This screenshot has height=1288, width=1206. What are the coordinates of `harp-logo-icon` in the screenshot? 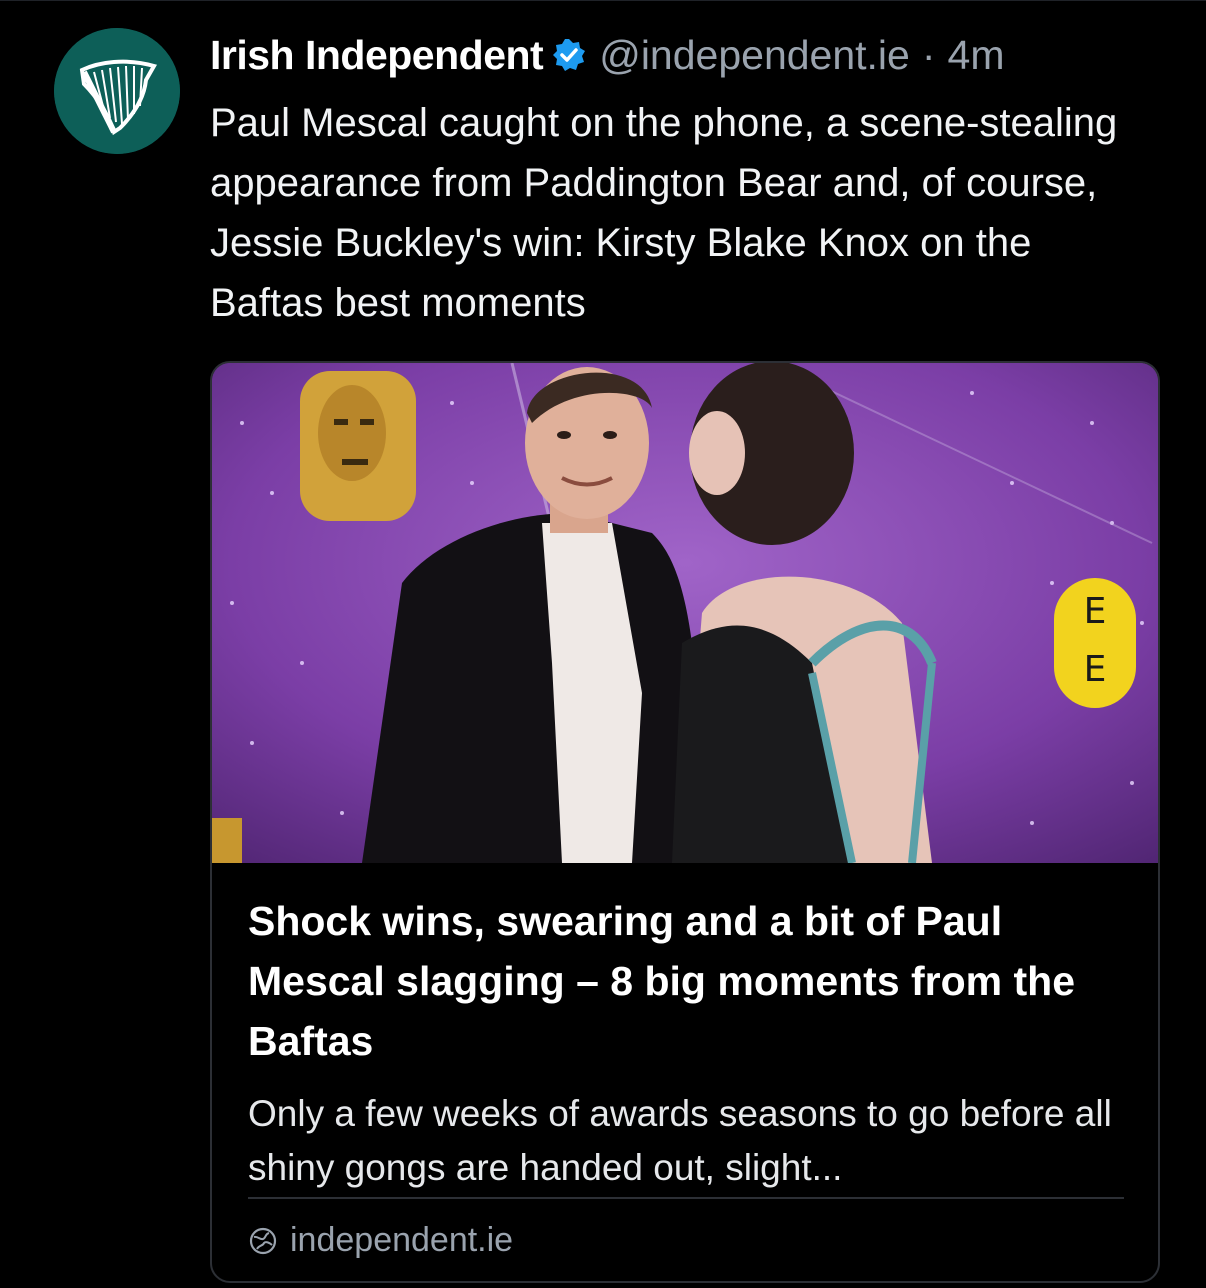 It's located at (117, 91).